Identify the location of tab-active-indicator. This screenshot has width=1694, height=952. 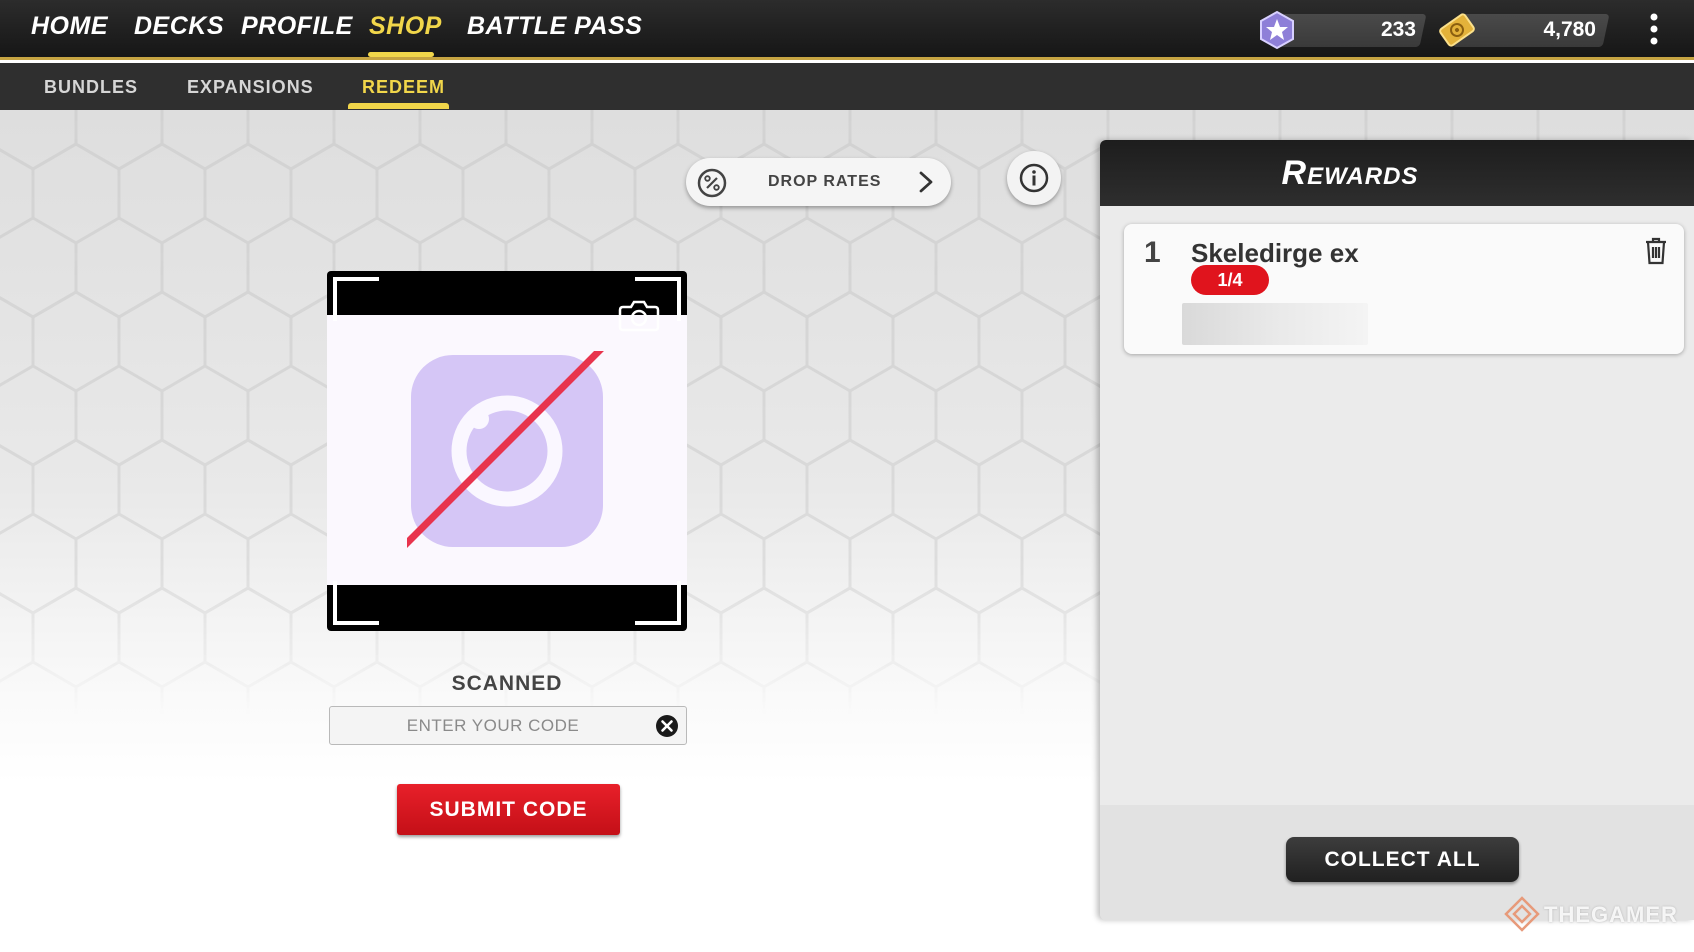
(398, 106).